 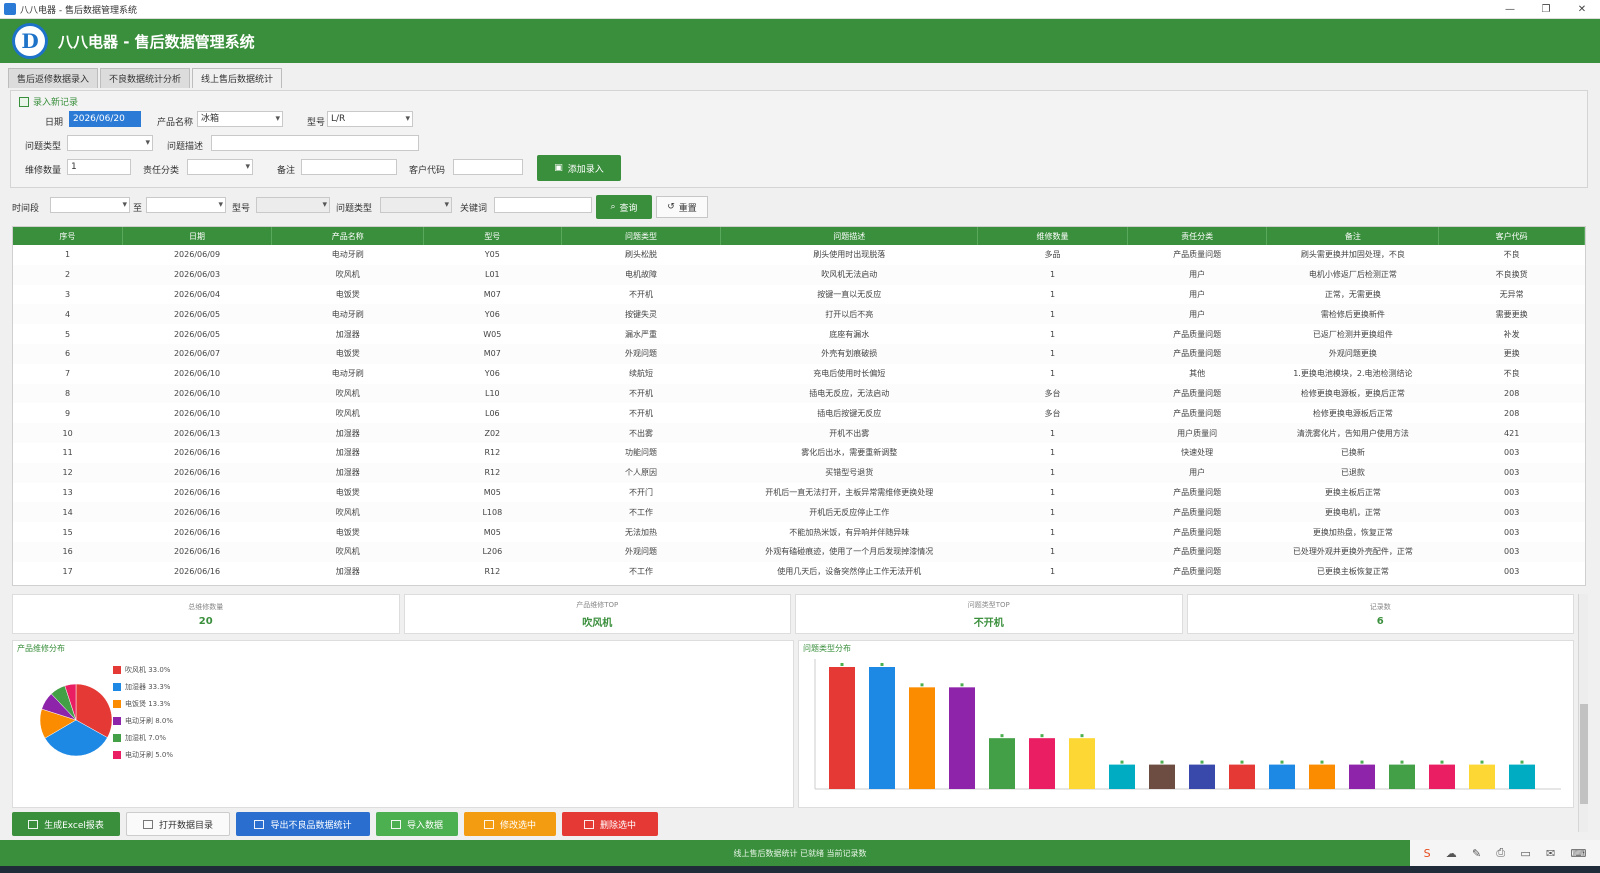 What do you see at coordinates (349, 167) in the screenshot?
I see `remark-field` at bounding box center [349, 167].